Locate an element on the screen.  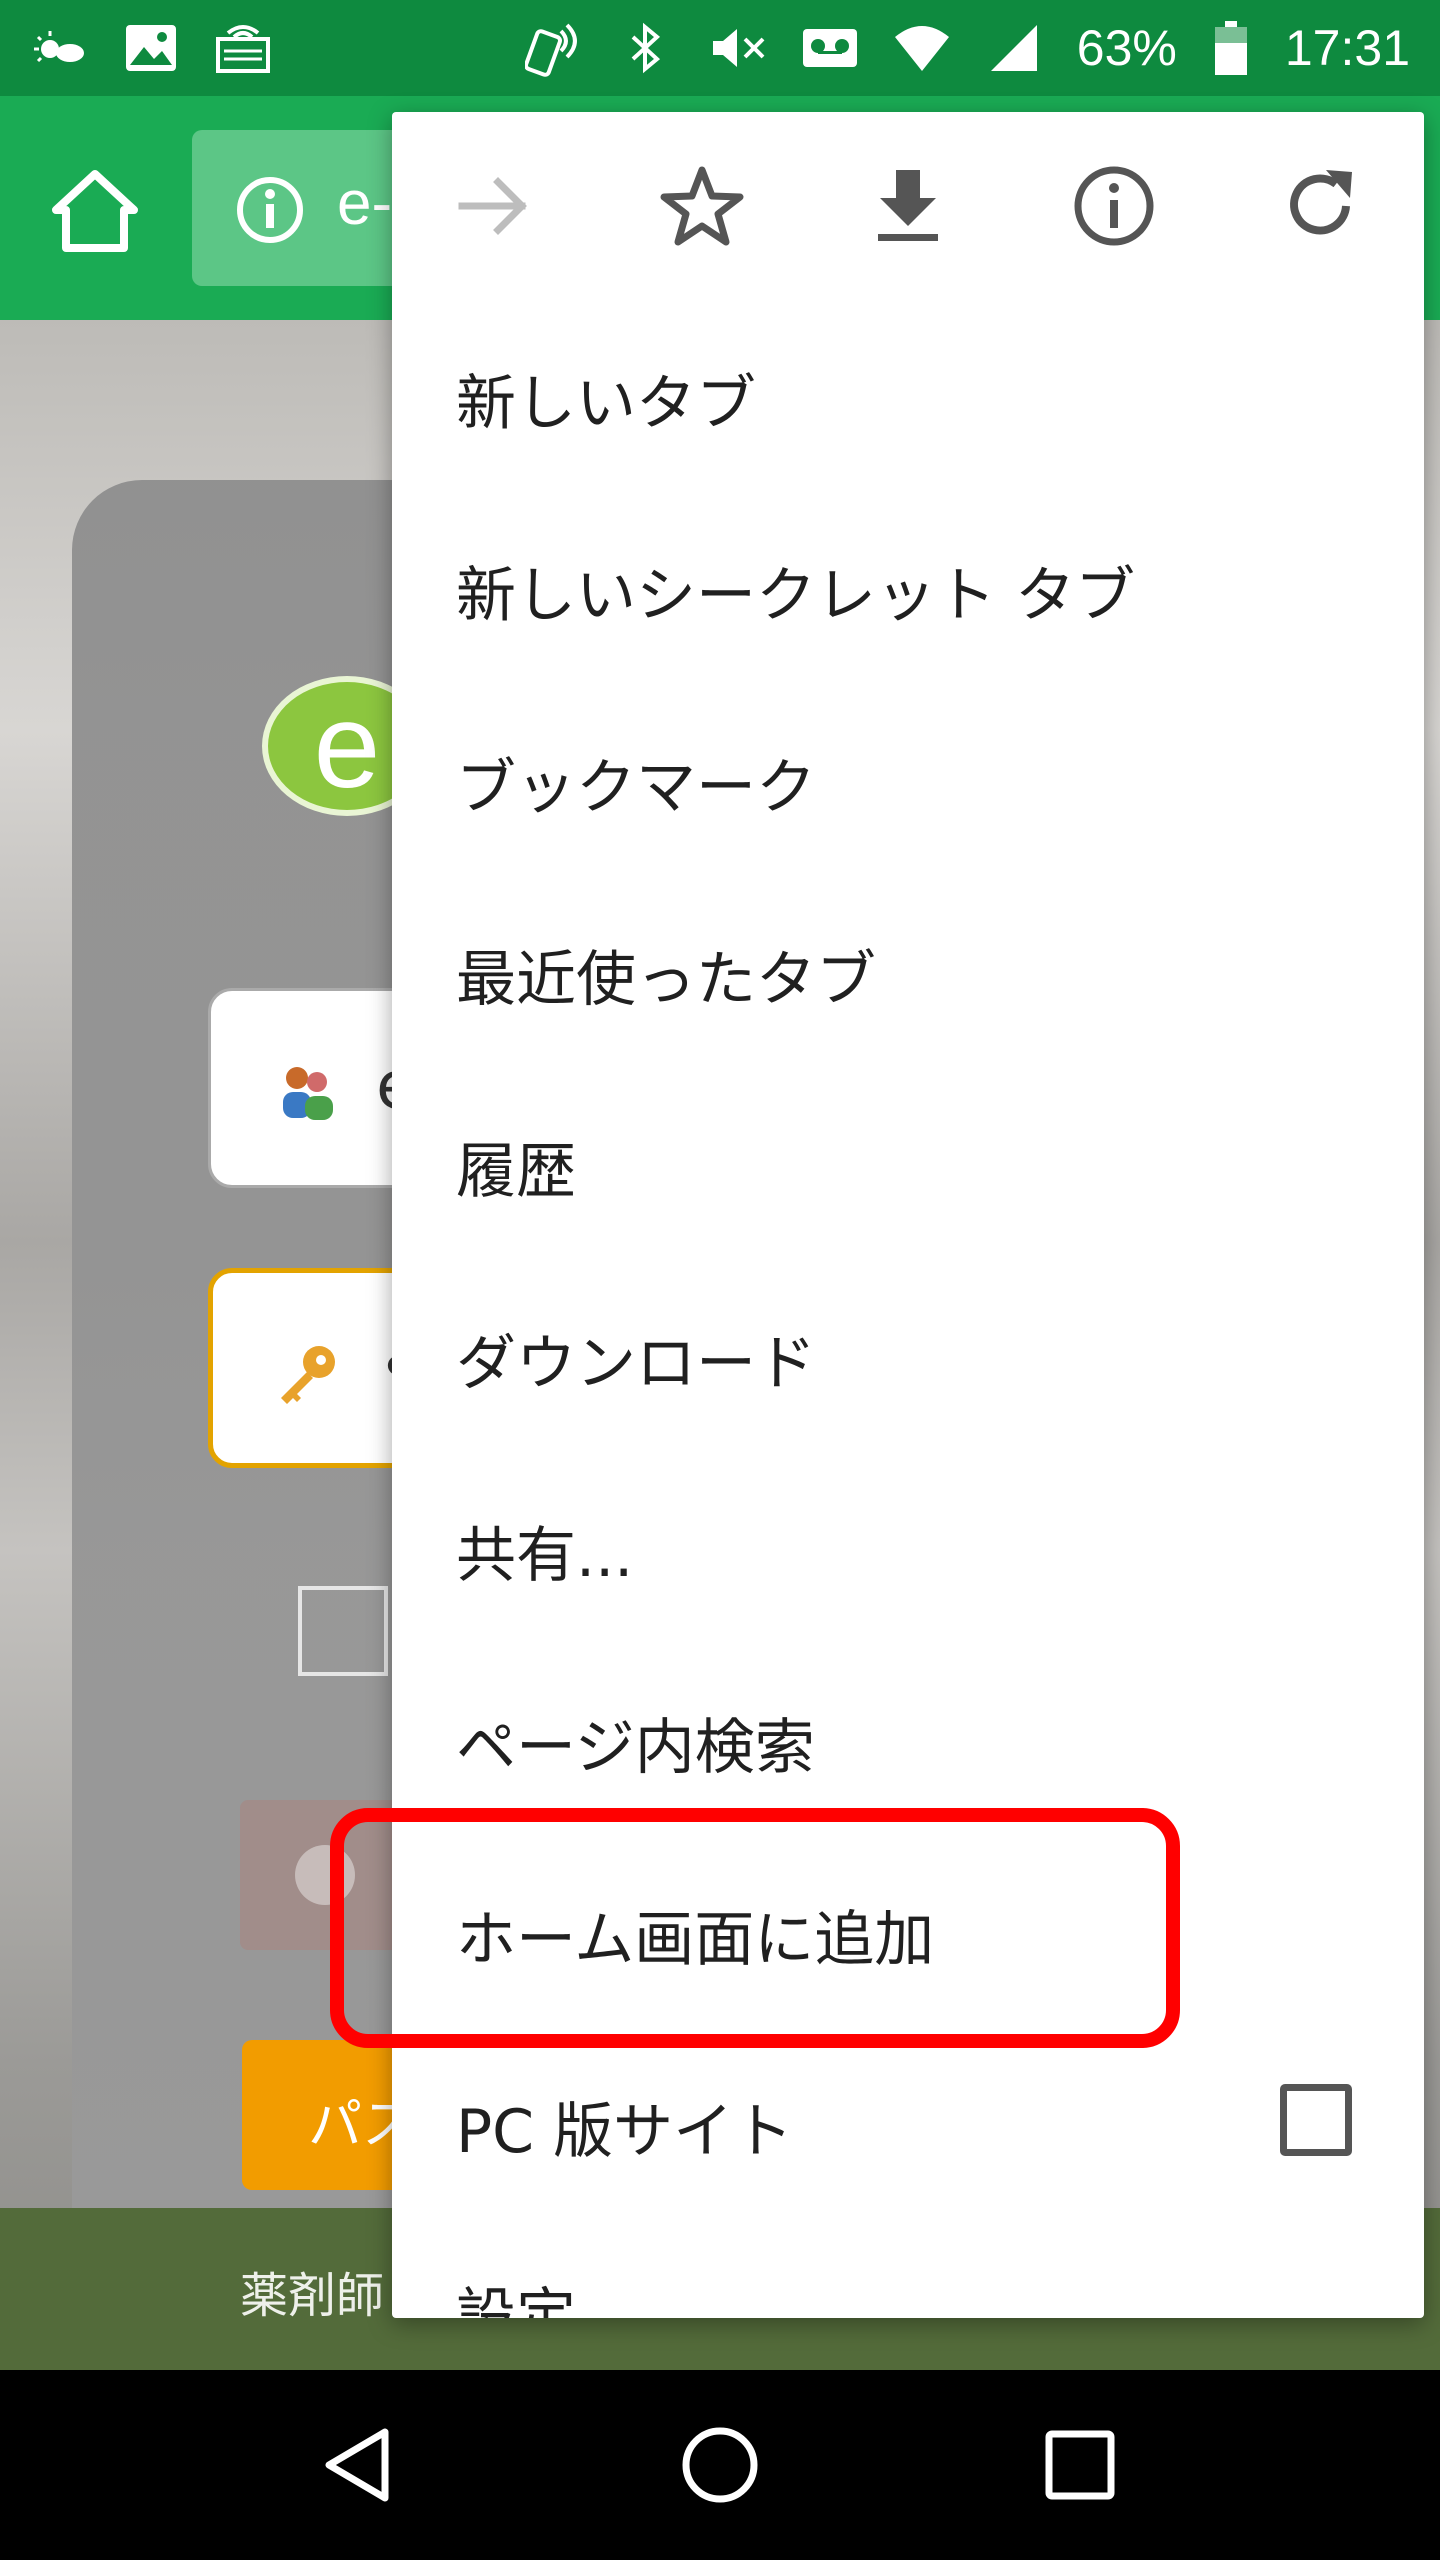
menu-item-label: 新しいタブ is located at coordinates (606, 403).